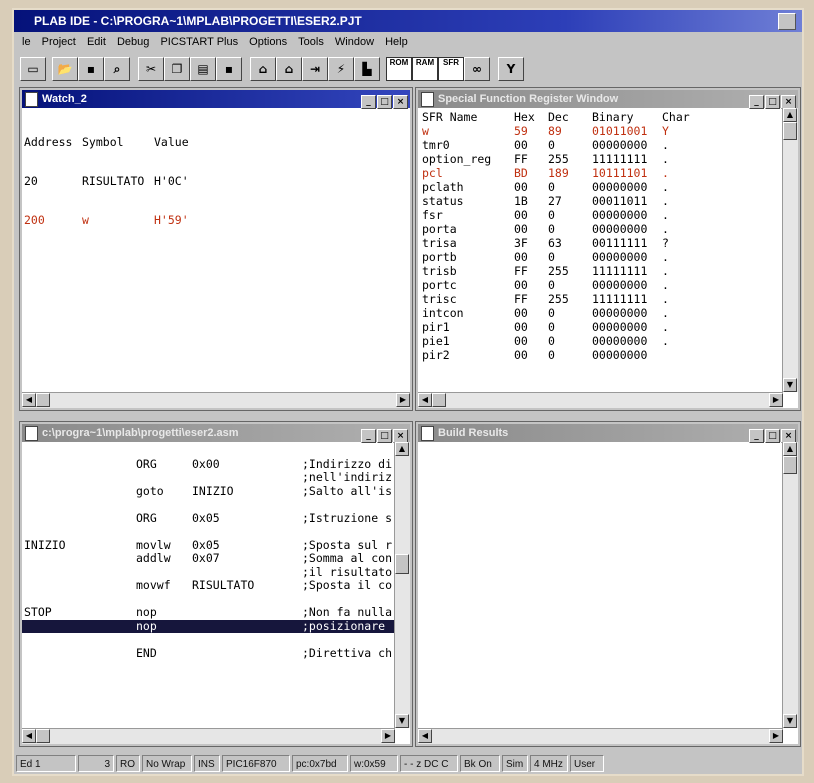 This screenshot has height=783, width=814. Describe the element at coordinates (562, 201) in the screenshot. I see `sfr-row: status 1B 27 00011011.` at that location.